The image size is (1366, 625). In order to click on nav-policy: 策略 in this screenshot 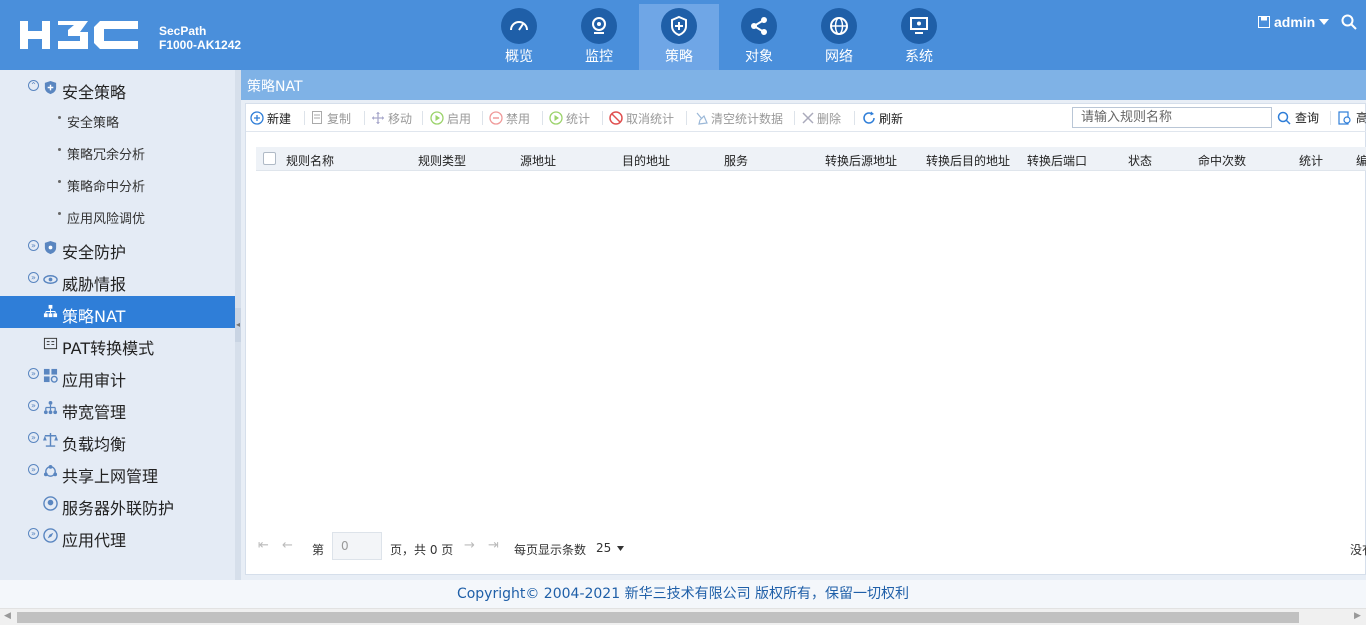, I will do `click(679, 37)`.